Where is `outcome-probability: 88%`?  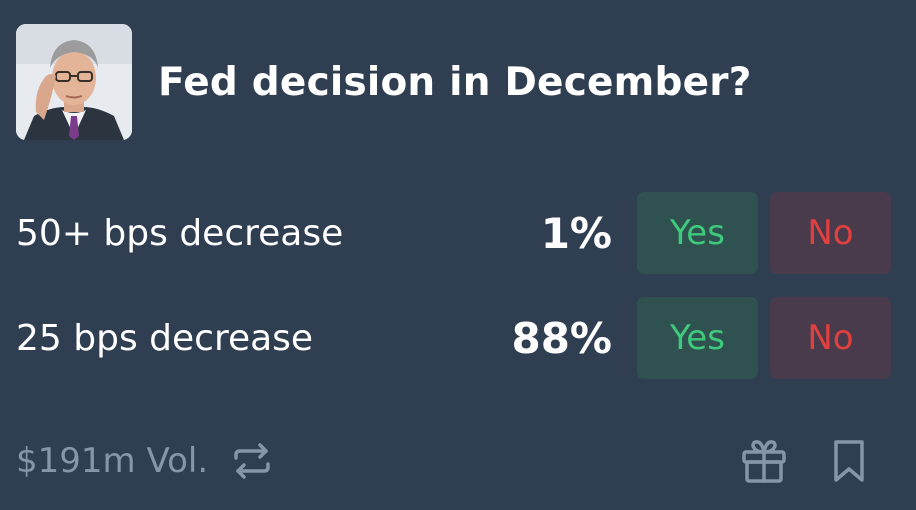
outcome-probability: 88% is located at coordinates (561, 338).